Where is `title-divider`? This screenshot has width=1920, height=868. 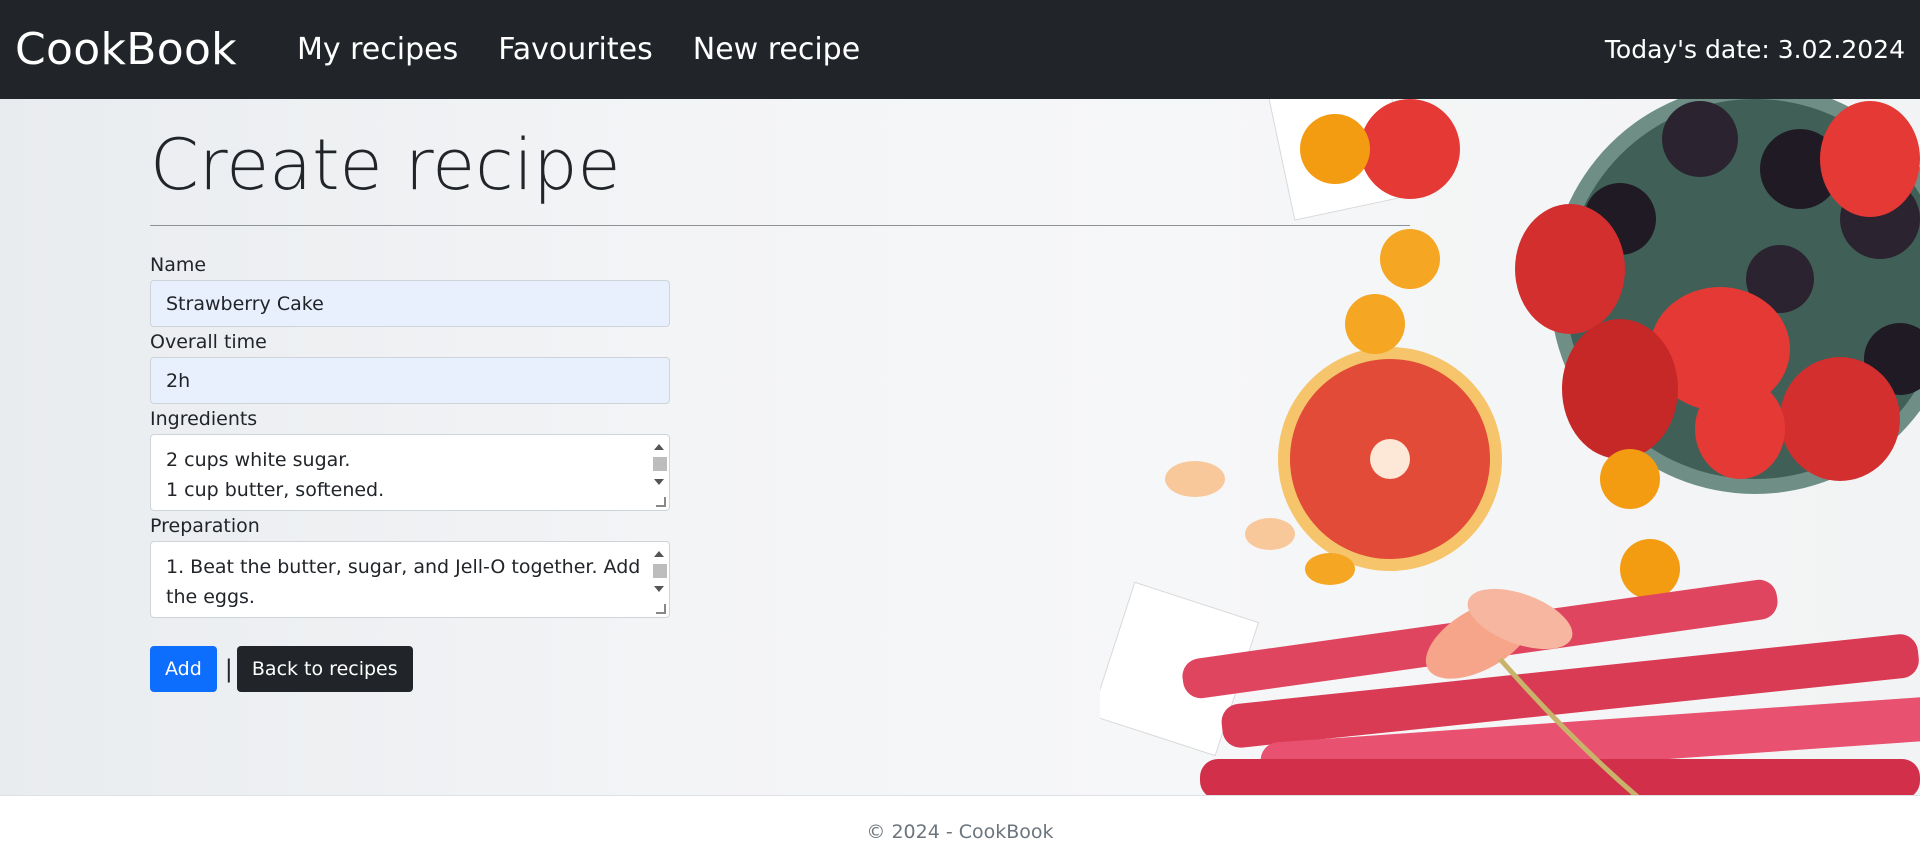
title-divider is located at coordinates (780, 225).